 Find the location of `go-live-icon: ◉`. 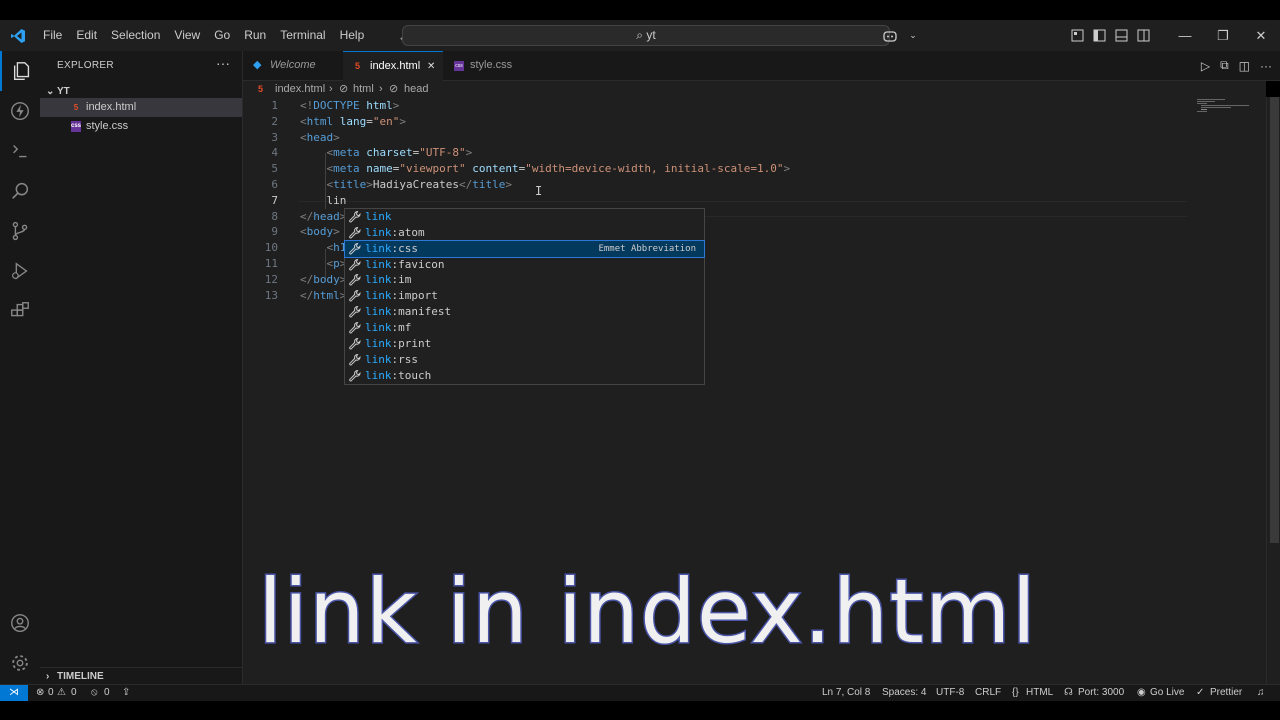

go-live-icon: ◉ is located at coordinates (1141, 692).